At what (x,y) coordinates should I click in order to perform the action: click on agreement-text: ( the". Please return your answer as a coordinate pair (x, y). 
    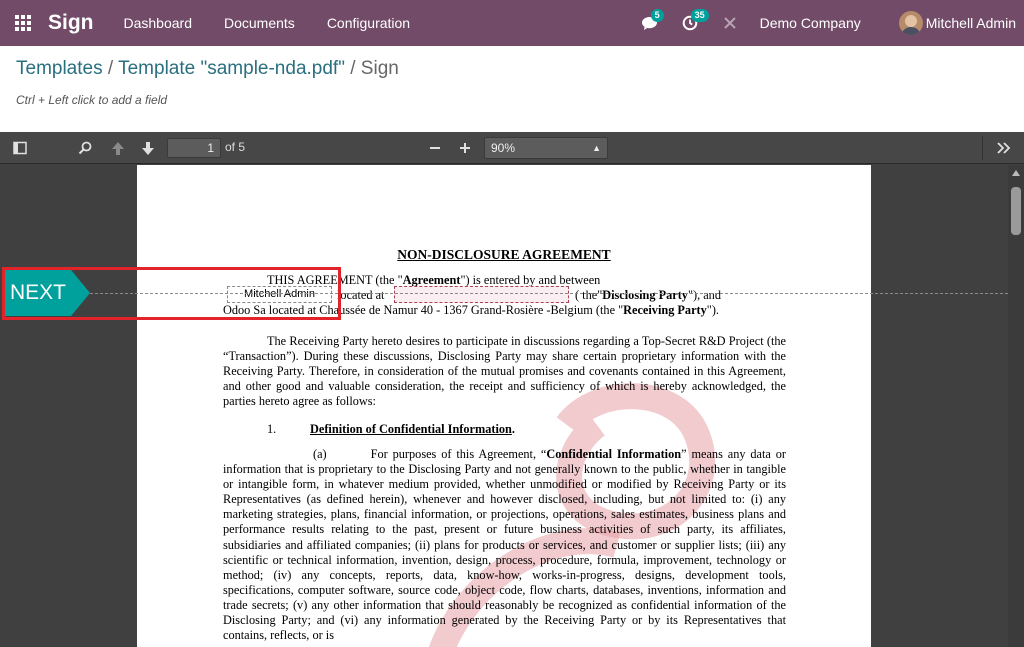
    Looking at the image, I should click on (589, 295).